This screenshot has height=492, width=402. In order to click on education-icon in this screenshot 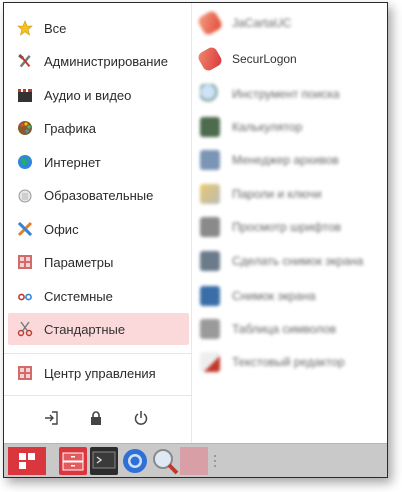, I will do `click(25, 195)`.